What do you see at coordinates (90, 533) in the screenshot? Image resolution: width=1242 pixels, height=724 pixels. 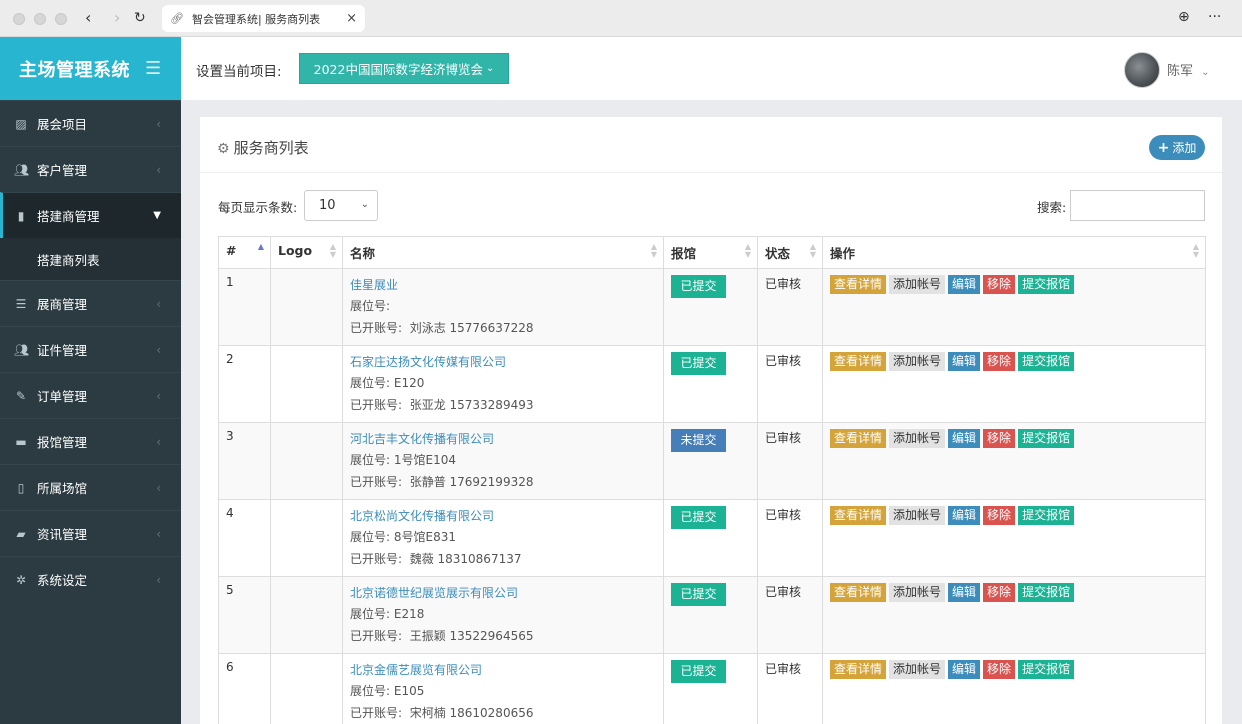 I see `sidebar-item-news: ▰ 资讯管理 ‹` at bounding box center [90, 533].